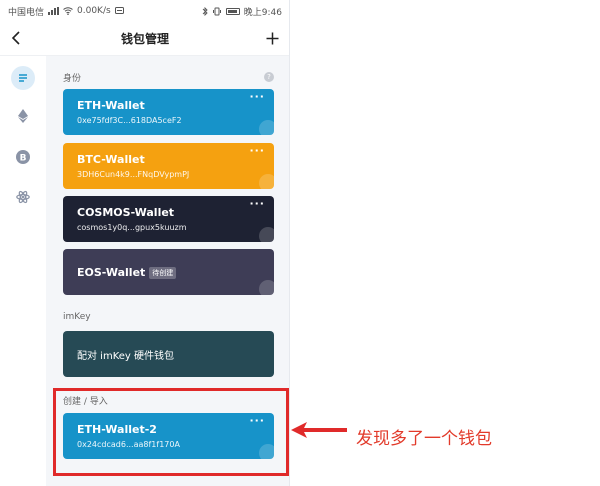 The width and height of the screenshot is (600, 486). I want to click on wallet-name: COSMOS-Wallet, so click(126, 212).